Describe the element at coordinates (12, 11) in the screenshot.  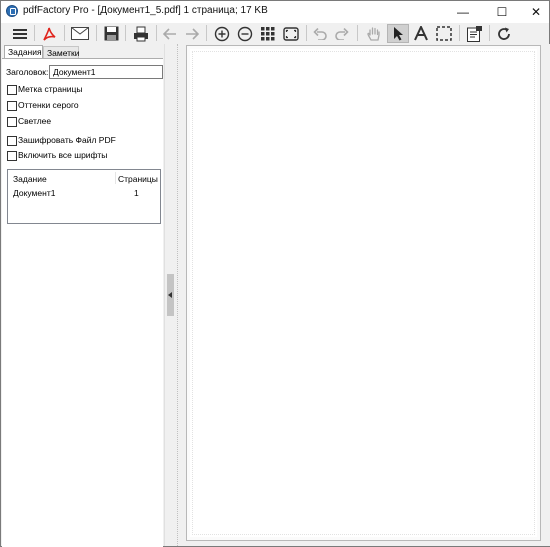
I see `app-icon` at that location.